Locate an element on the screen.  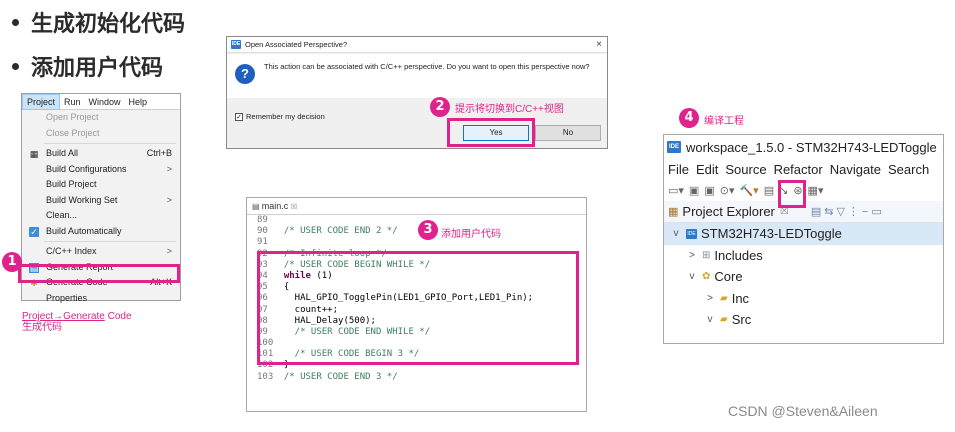
code-comment: /* USER CODE END 2 */ is located at coordinates (335, 231).